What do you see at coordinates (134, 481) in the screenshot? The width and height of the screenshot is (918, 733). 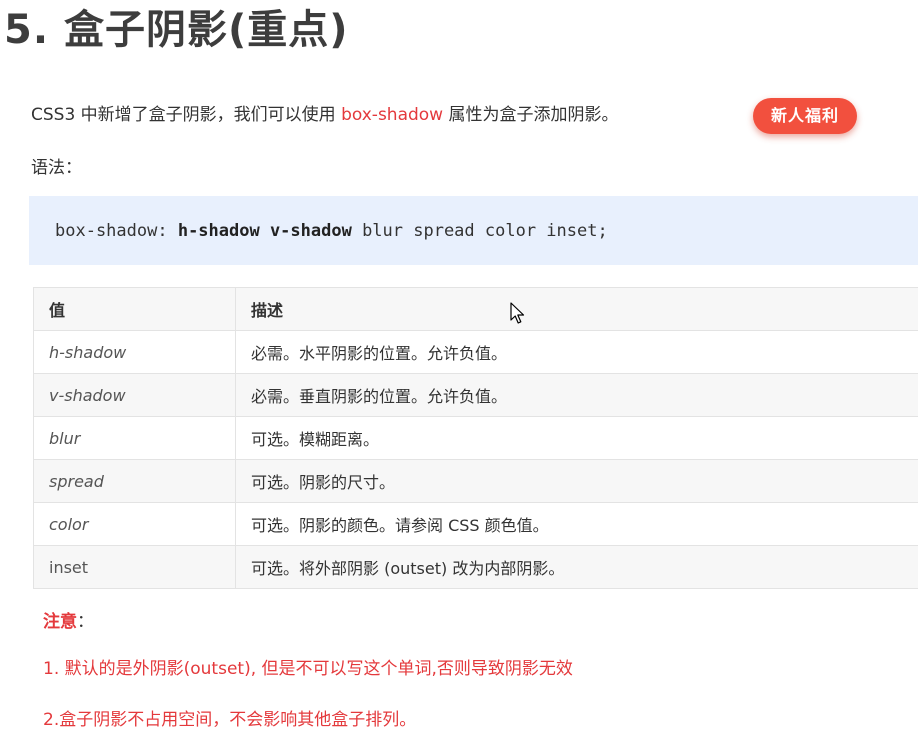 I see `row-value: spread` at bounding box center [134, 481].